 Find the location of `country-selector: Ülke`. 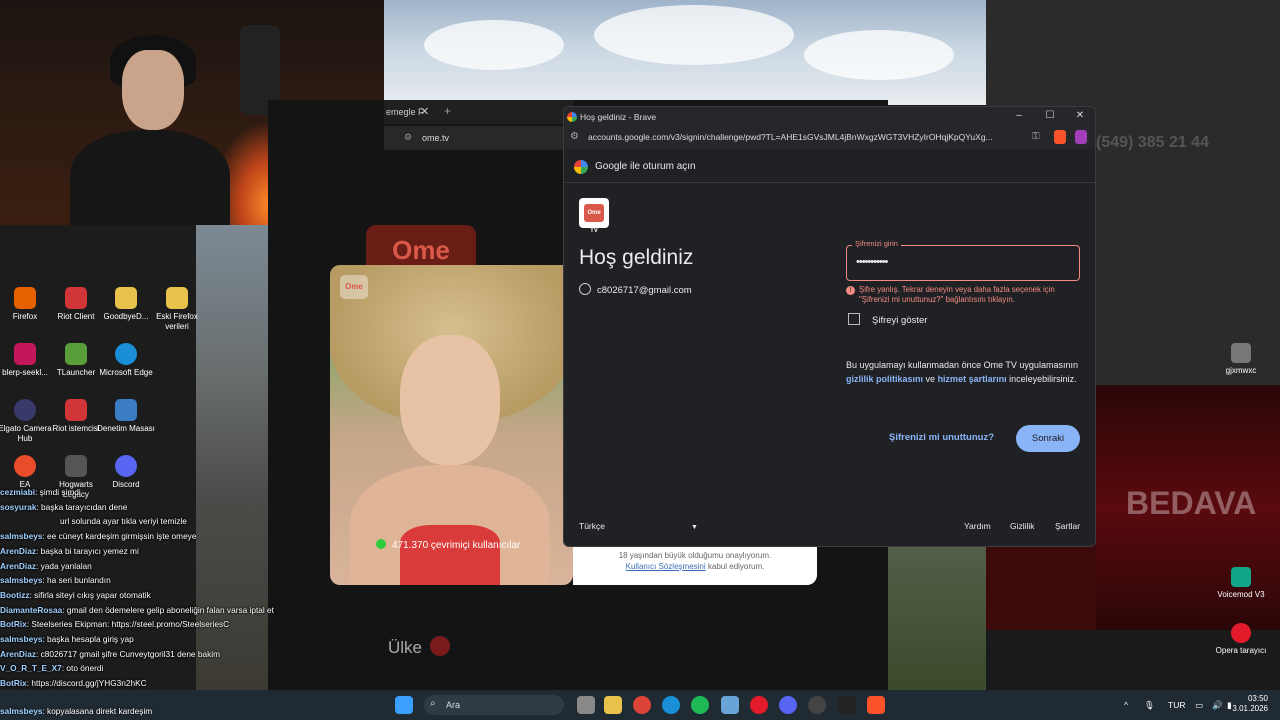

country-selector: Ülke is located at coordinates (419, 647).